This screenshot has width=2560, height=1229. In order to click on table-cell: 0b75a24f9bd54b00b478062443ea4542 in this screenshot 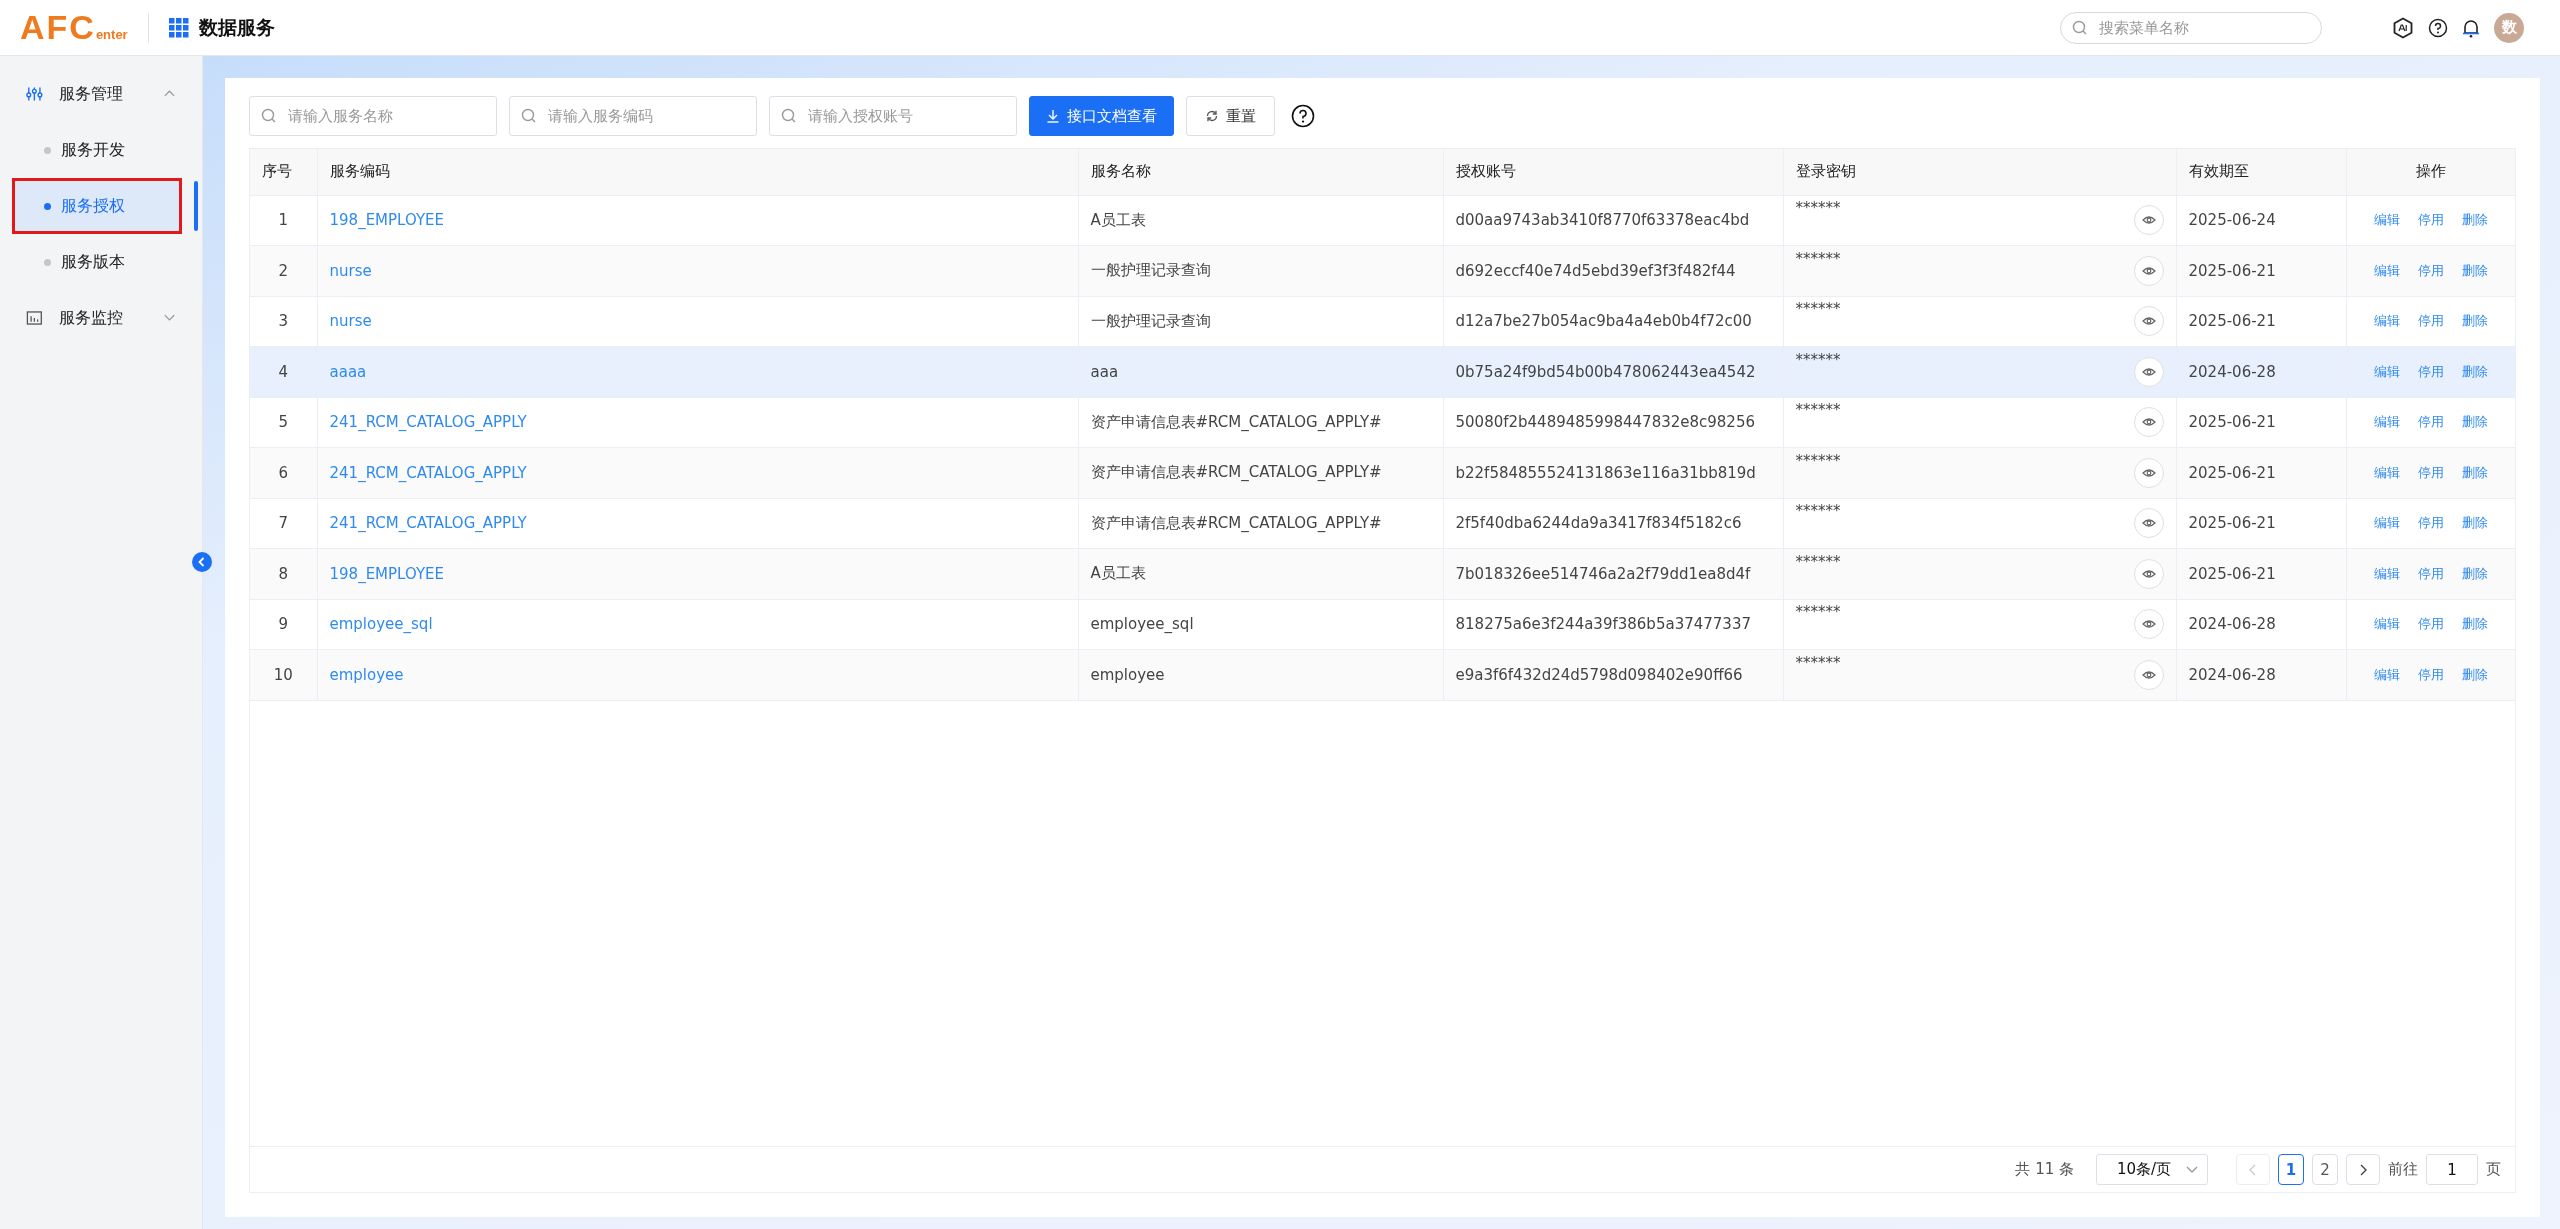, I will do `click(1613, 371)`.